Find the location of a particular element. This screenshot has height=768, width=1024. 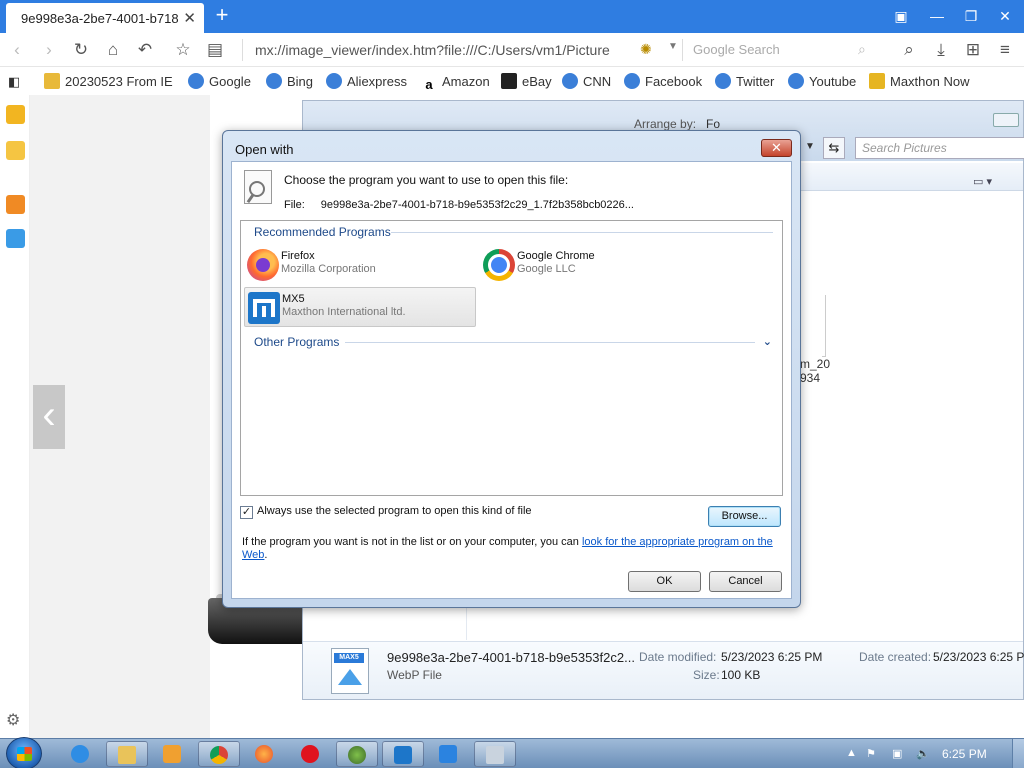

always-use-checkbox: ✓ is located at coordinates (246, 512).